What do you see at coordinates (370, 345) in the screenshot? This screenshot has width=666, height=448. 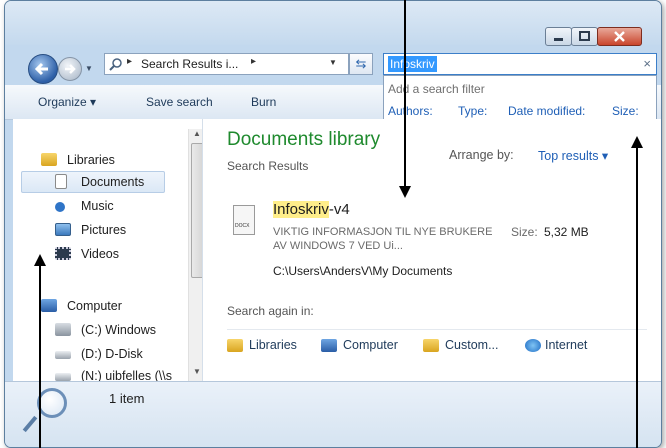 I see `search-again-computer: Computer` at bounding box center [370, 345].